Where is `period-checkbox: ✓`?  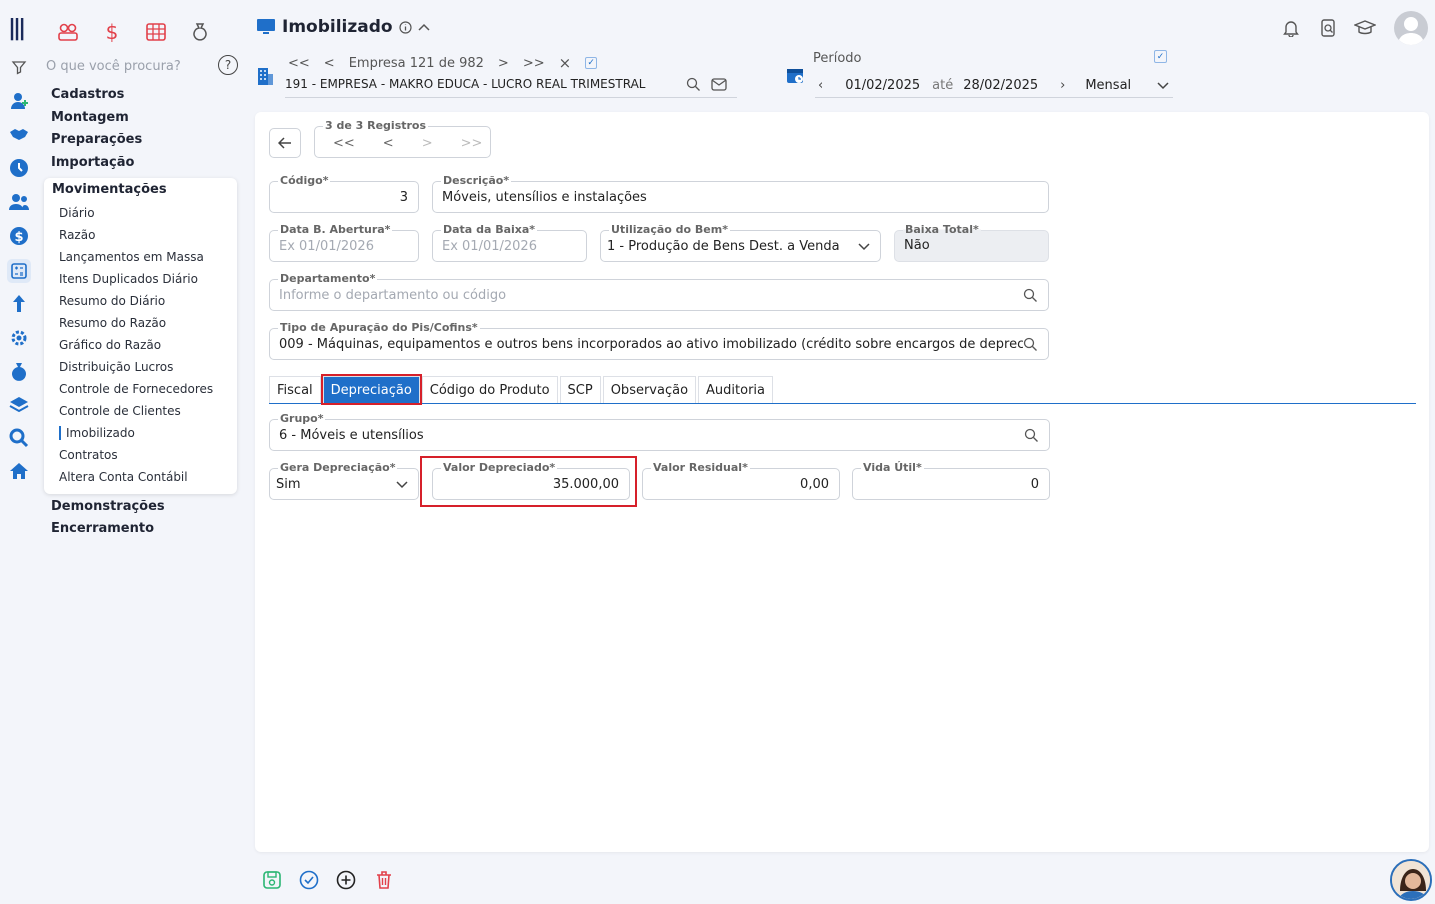 period-checkbox: ✓ is located at coordinates (1160, 56).